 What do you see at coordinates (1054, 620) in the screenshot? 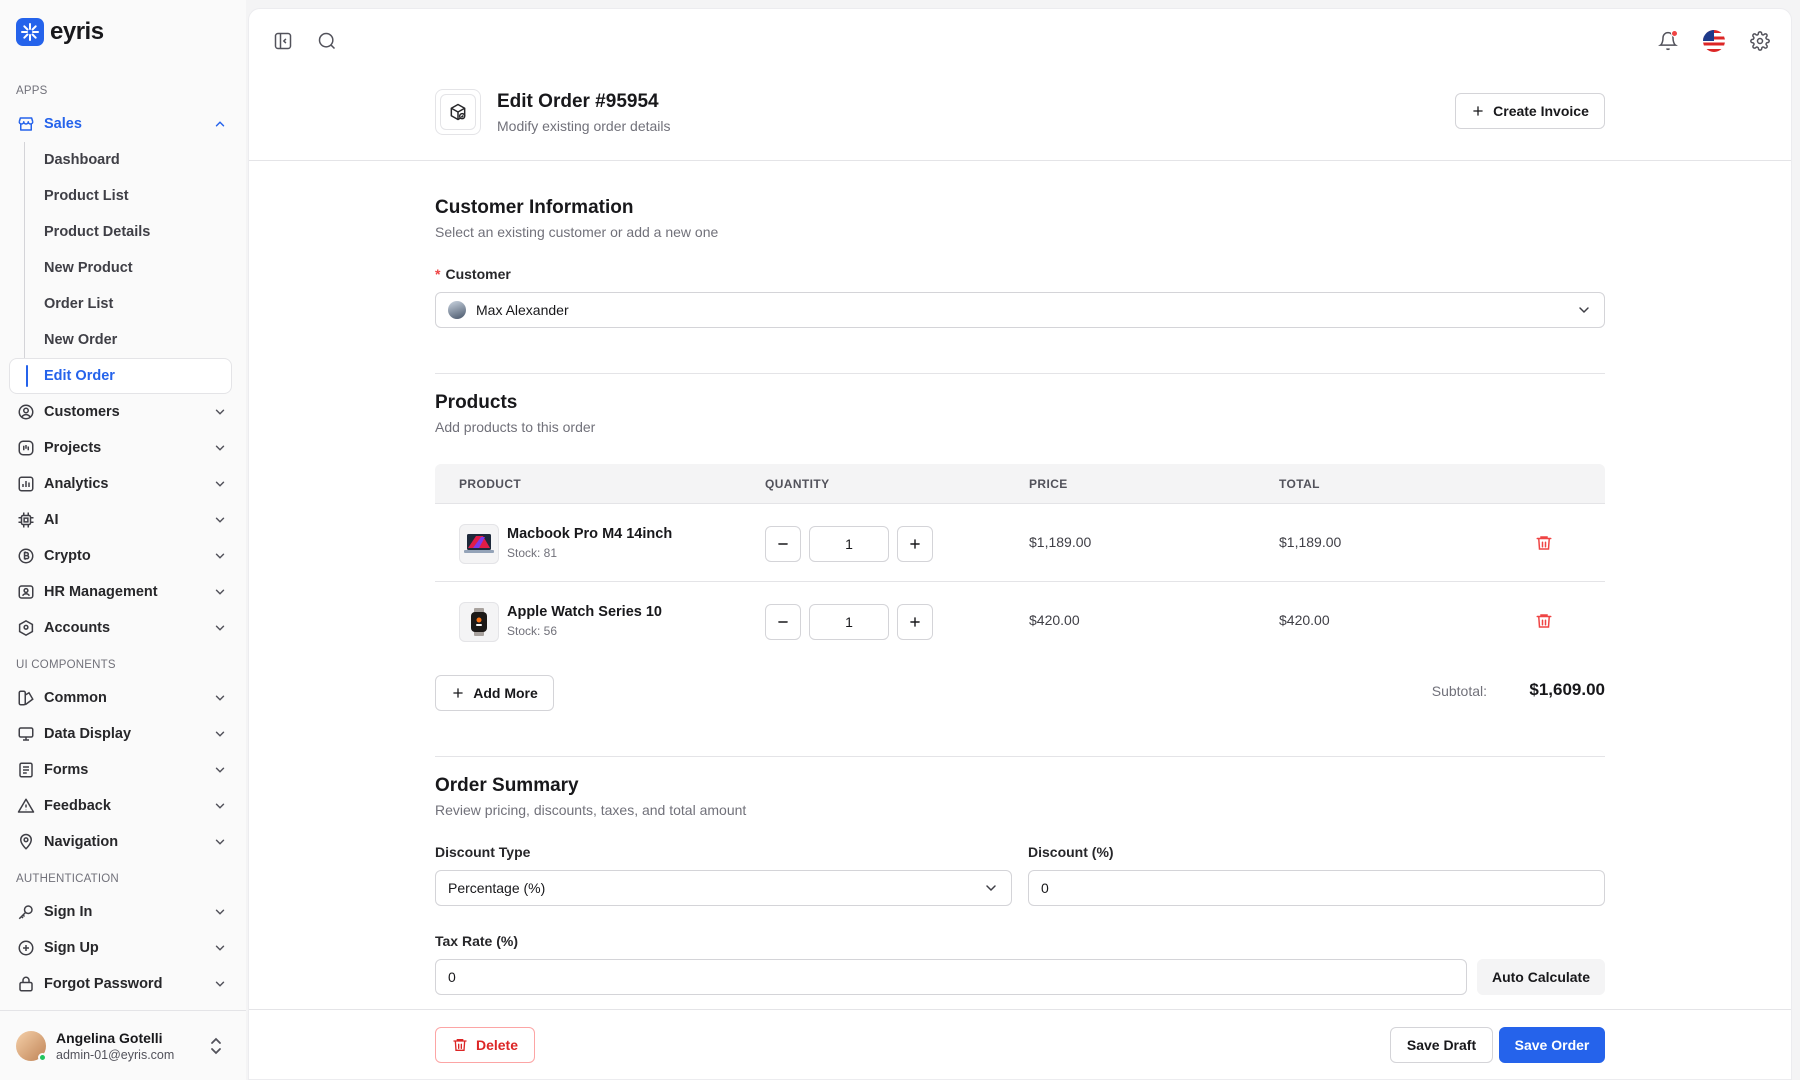
I see `product-price: $420.00` at bounding box center [1054, 620].